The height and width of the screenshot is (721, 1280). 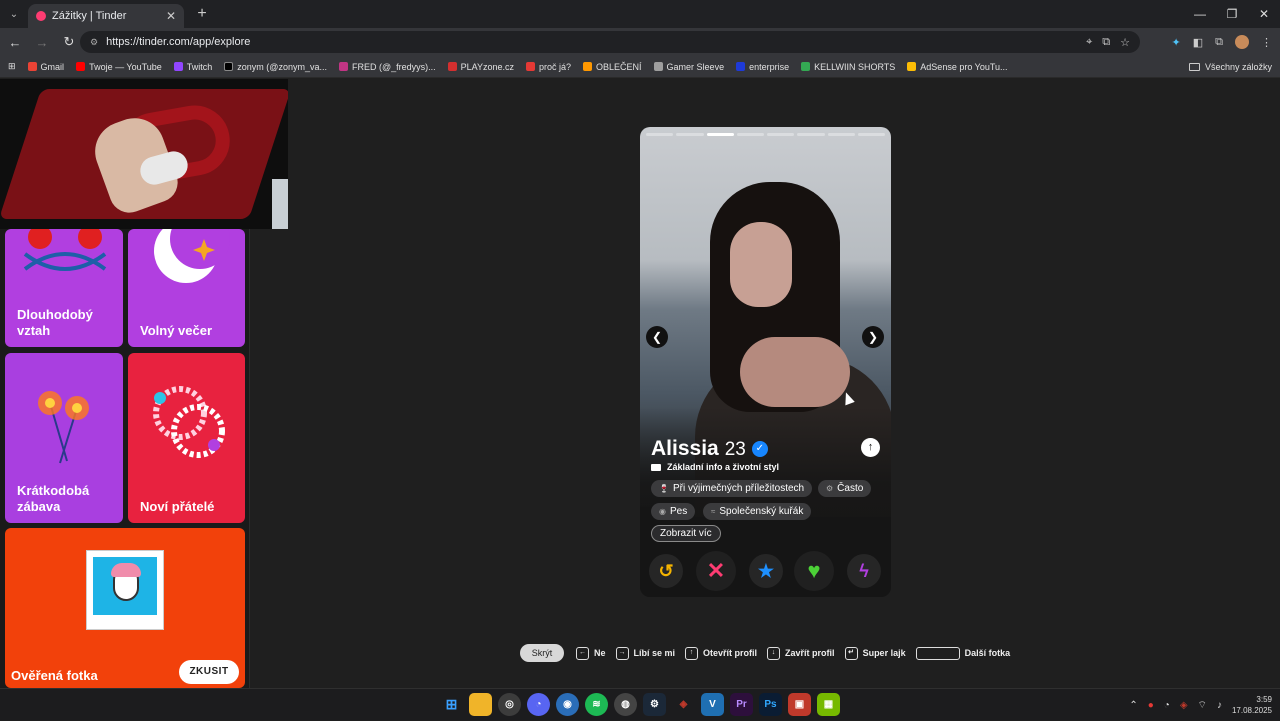 I want to click on app-icon: ◉, so click(x=567, y=704).